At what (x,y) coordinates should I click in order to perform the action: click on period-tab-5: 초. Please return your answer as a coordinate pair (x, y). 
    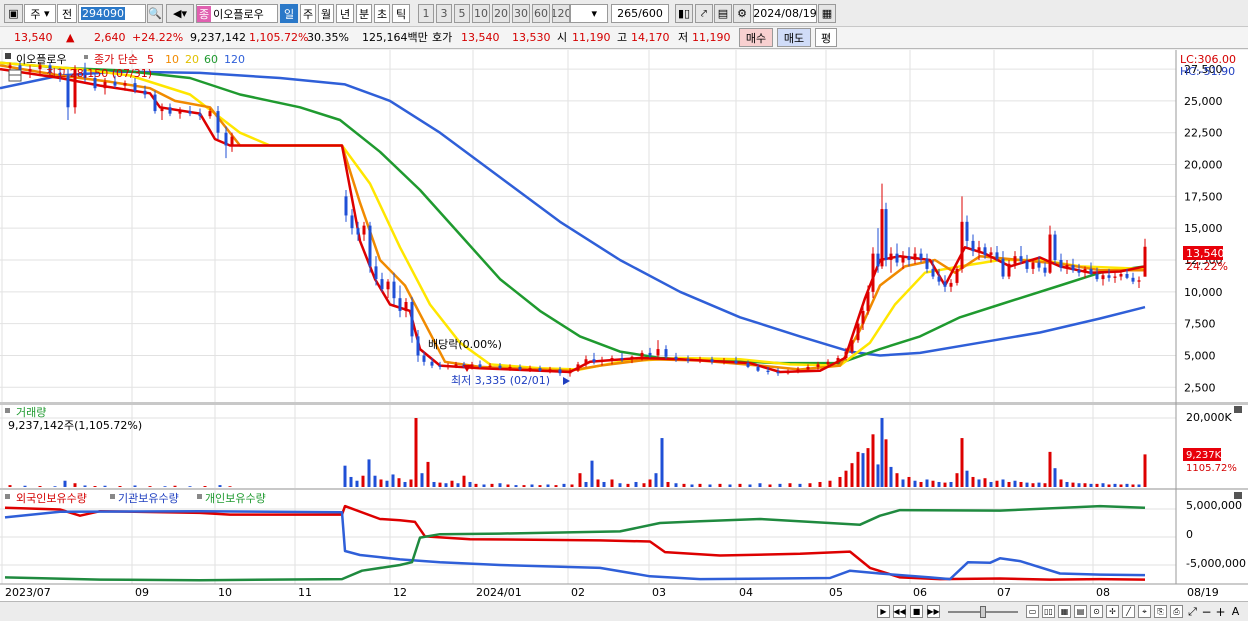
    Looking at the image, I should click on (382, 13).